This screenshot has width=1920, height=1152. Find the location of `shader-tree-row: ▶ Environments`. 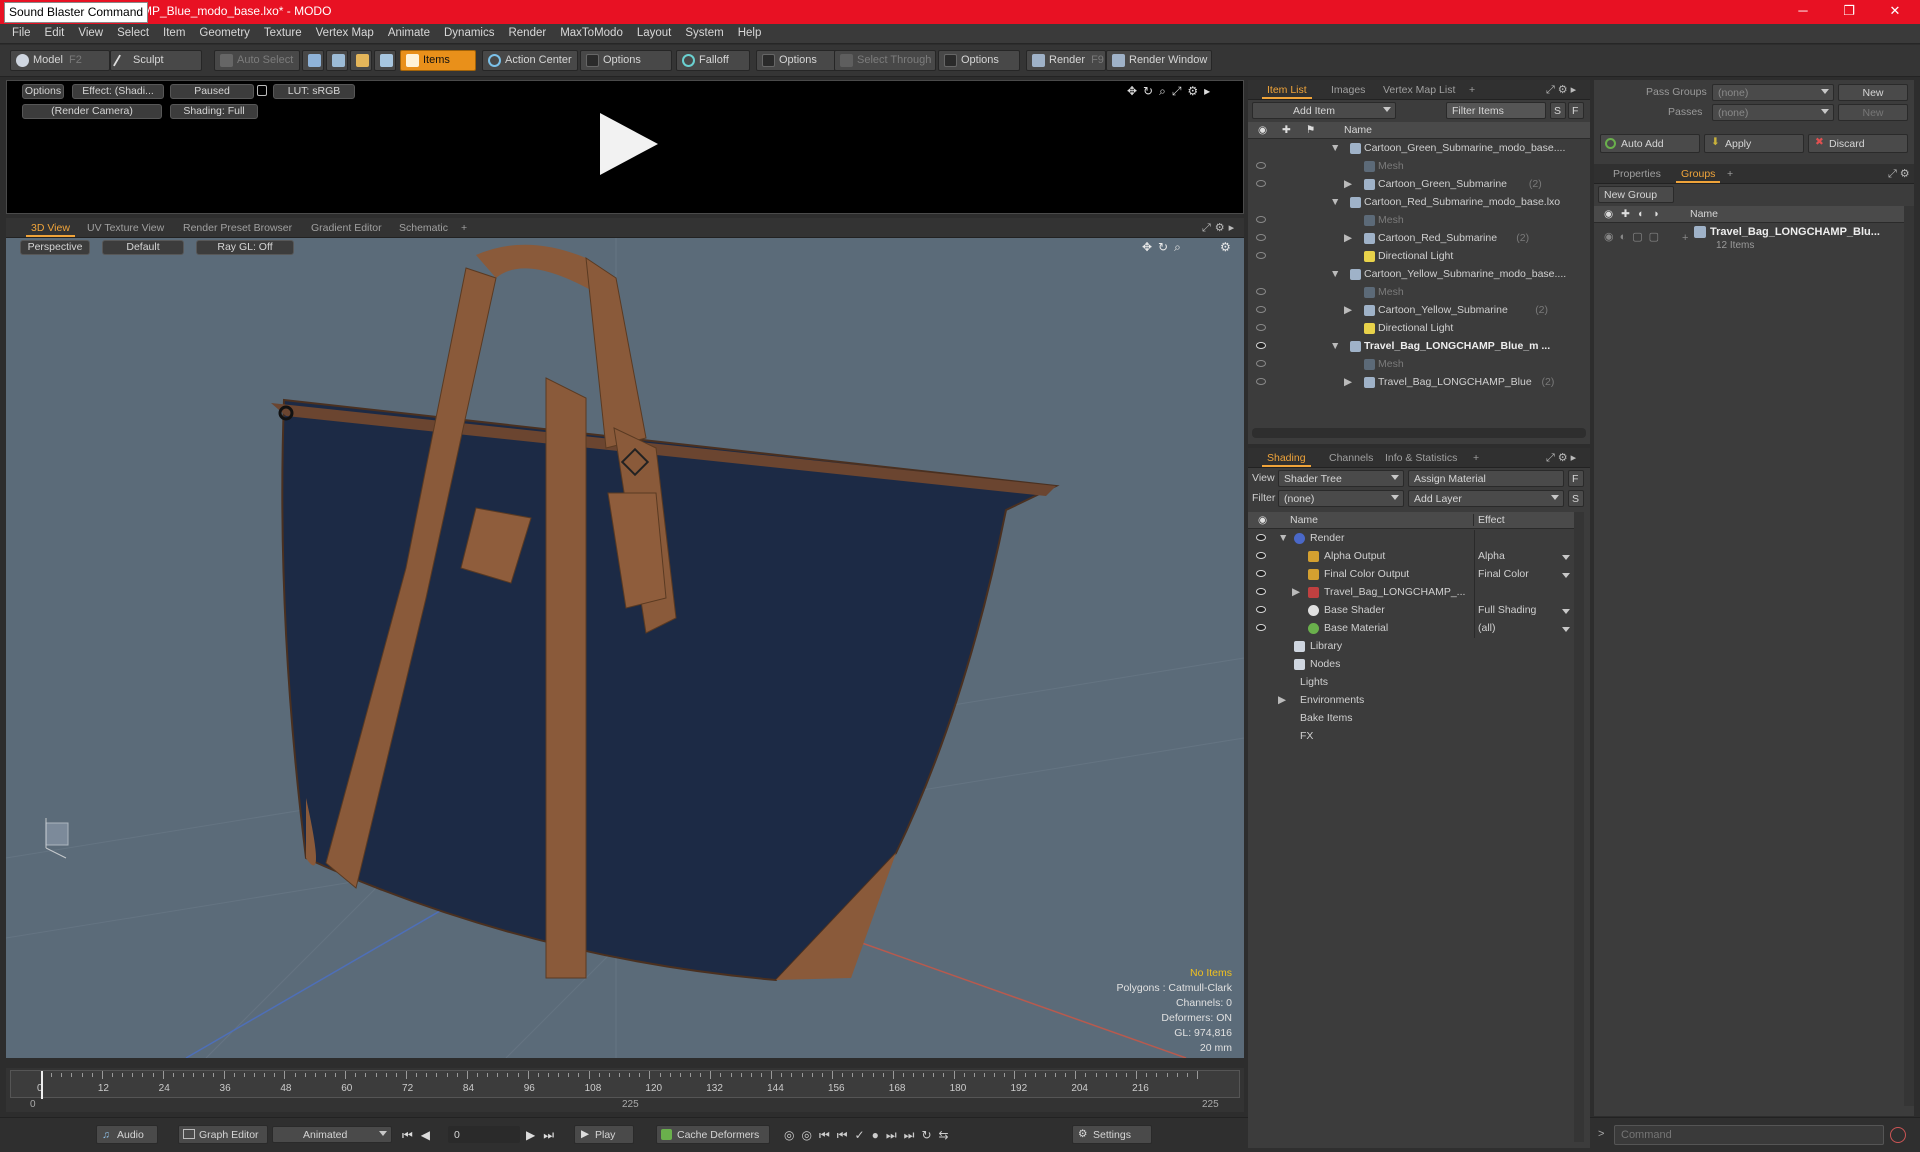

shader-tree-row: ▶ Environments is located at coordinates (1411, 701).